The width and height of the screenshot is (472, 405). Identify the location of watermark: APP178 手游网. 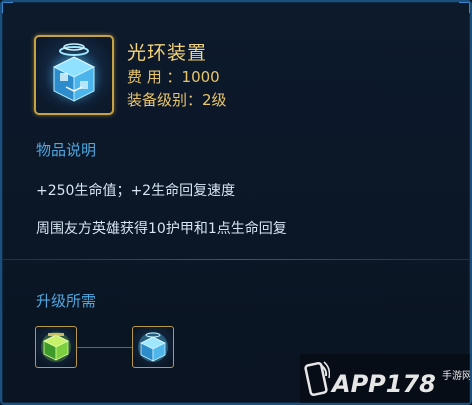
(386, 378).